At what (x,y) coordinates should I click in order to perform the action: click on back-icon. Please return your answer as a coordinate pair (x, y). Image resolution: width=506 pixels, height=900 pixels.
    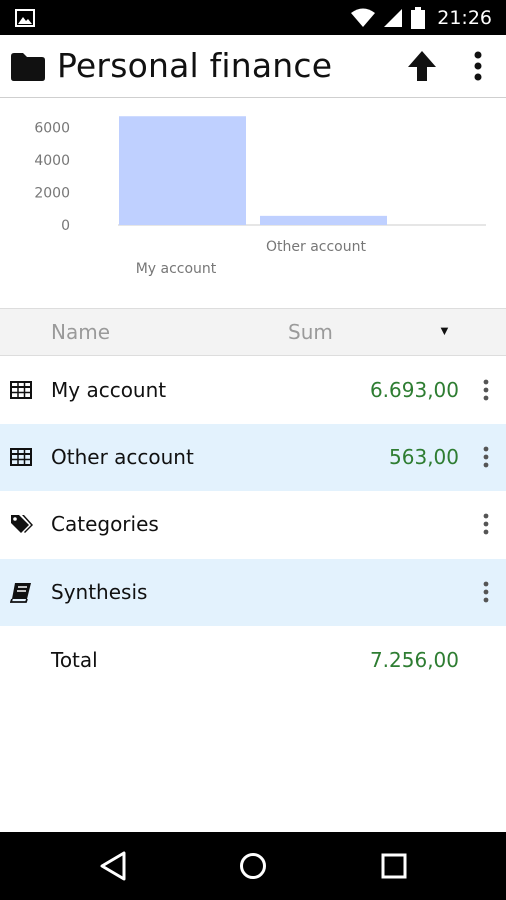
    Looking at the image, I should click on (113, 866).